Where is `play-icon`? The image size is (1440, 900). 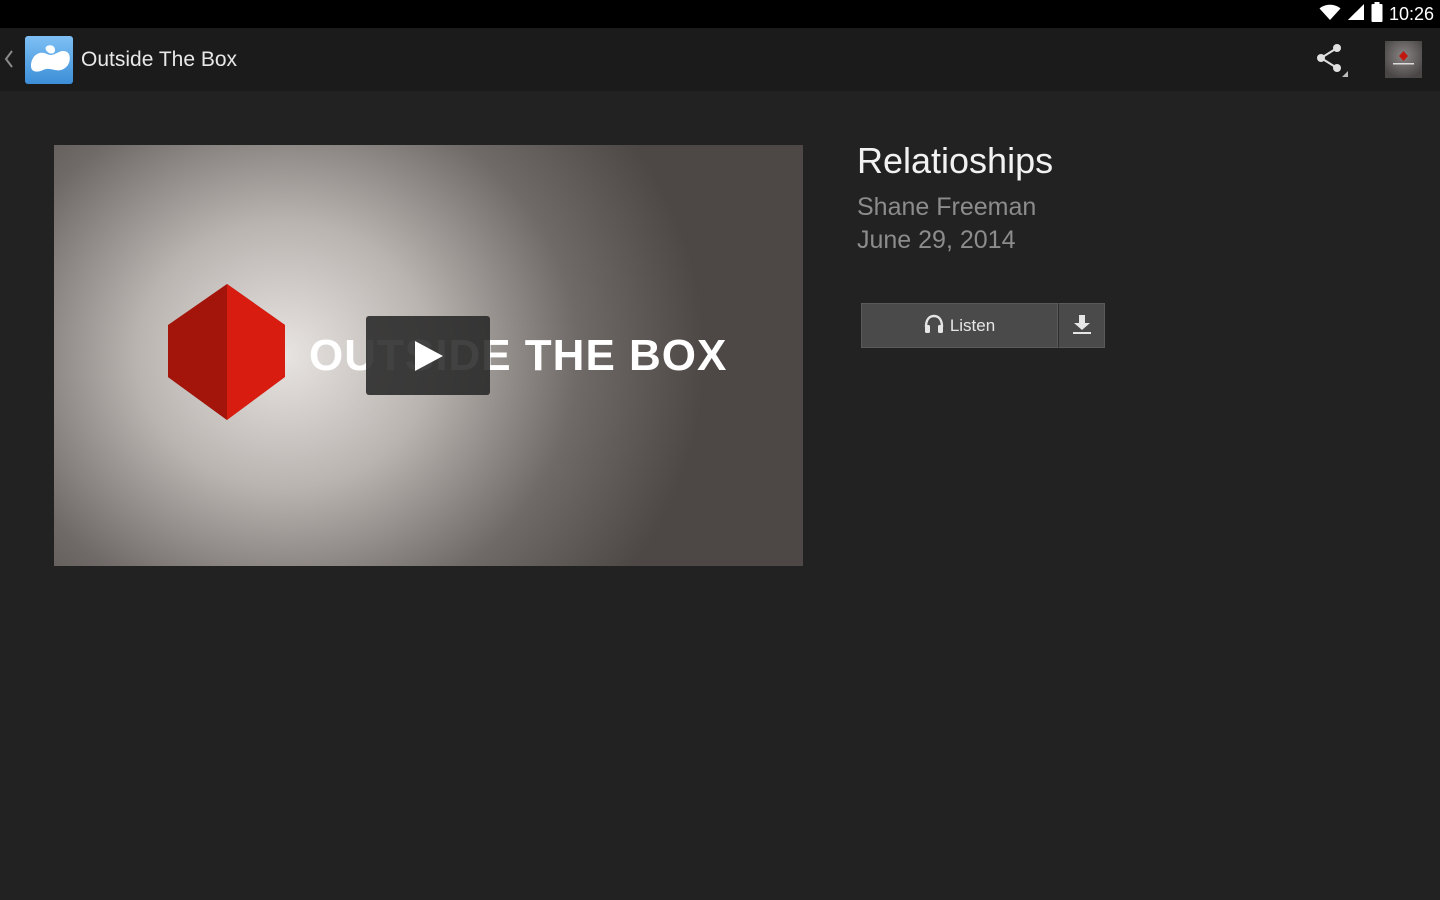
play-icon is located at coordinates (429, 356).